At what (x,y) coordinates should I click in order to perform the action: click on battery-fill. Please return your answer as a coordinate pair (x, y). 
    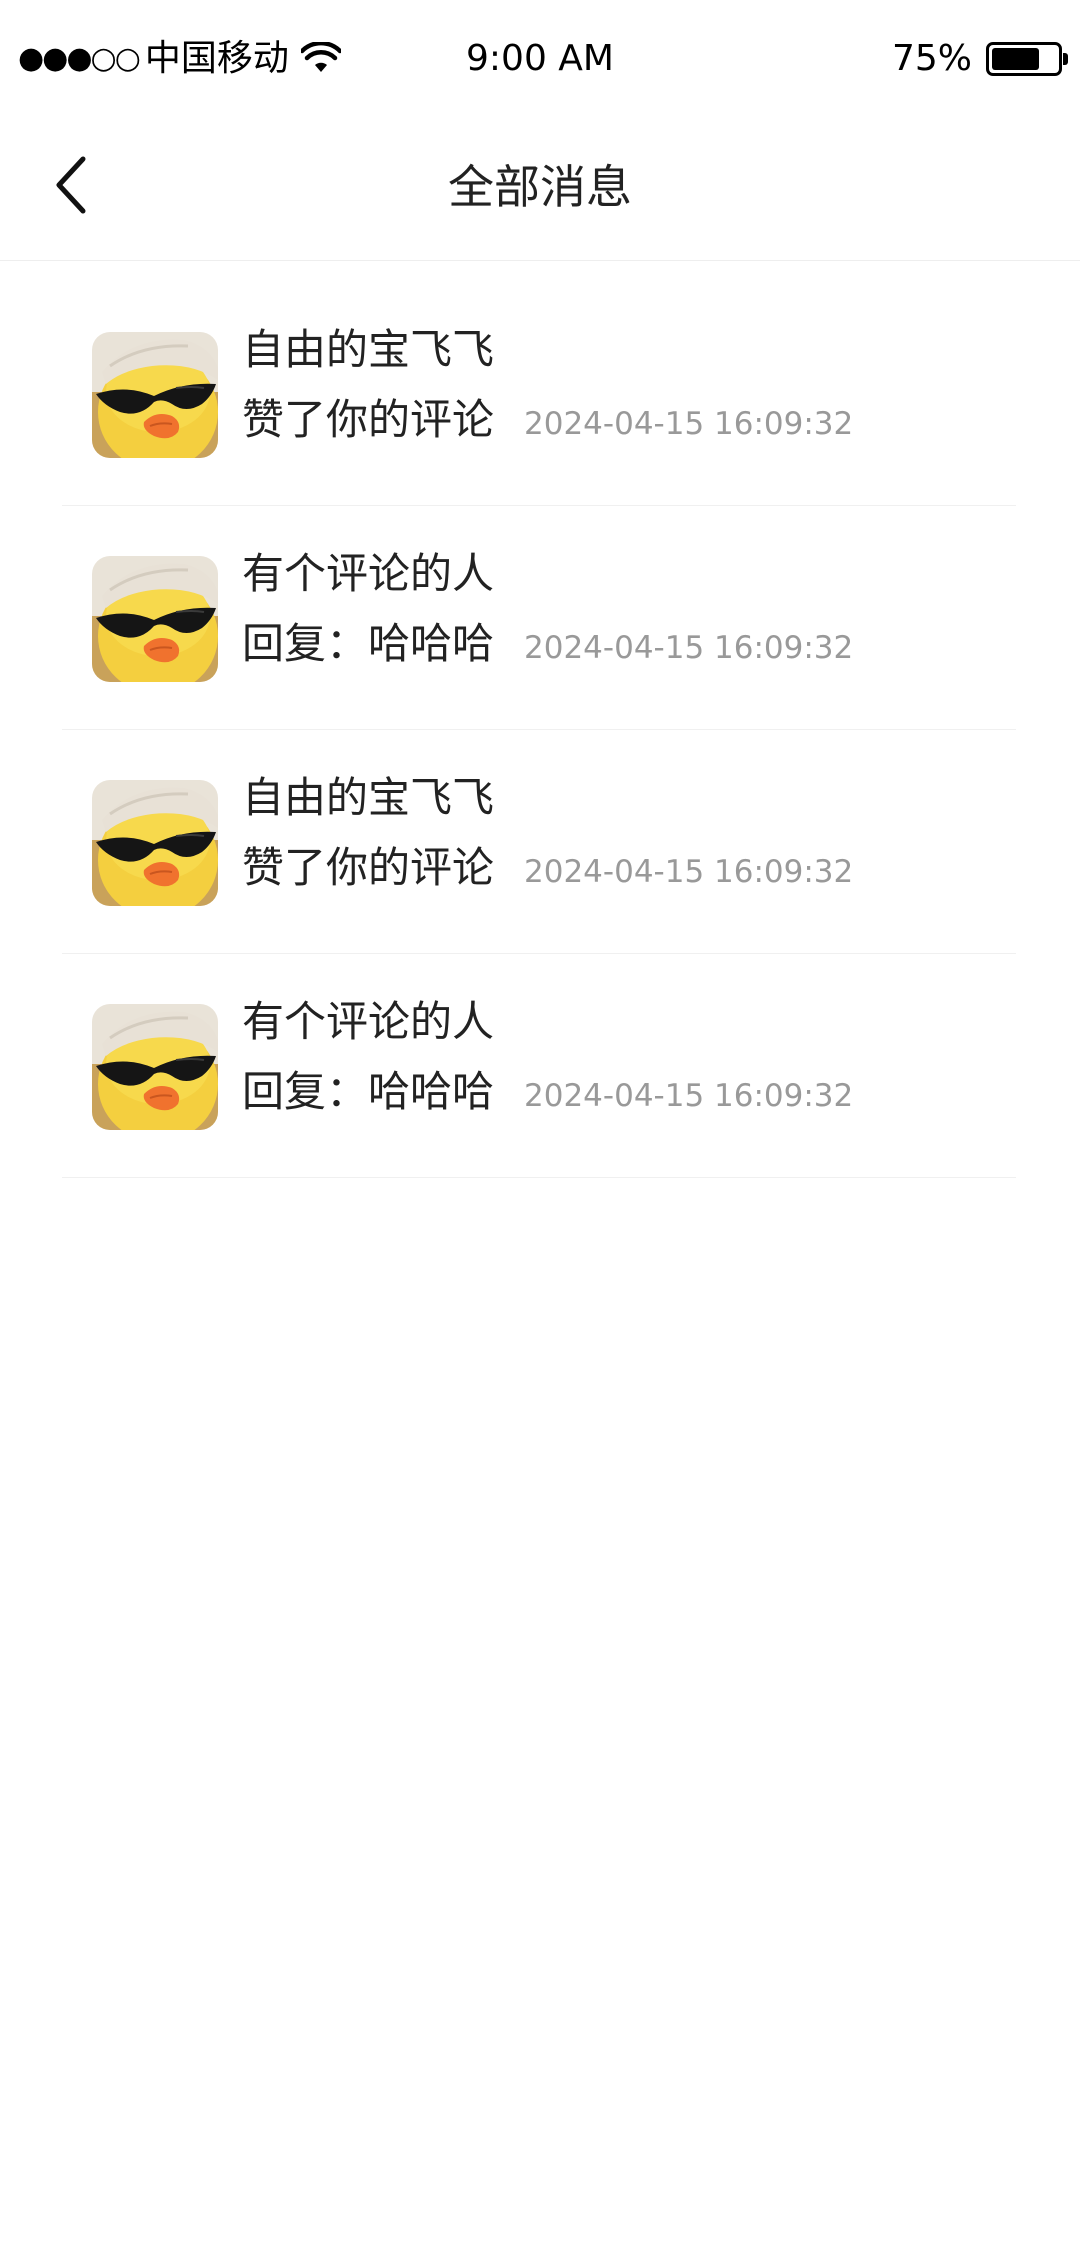
    Looking at the image, I should click on (1015, 59).